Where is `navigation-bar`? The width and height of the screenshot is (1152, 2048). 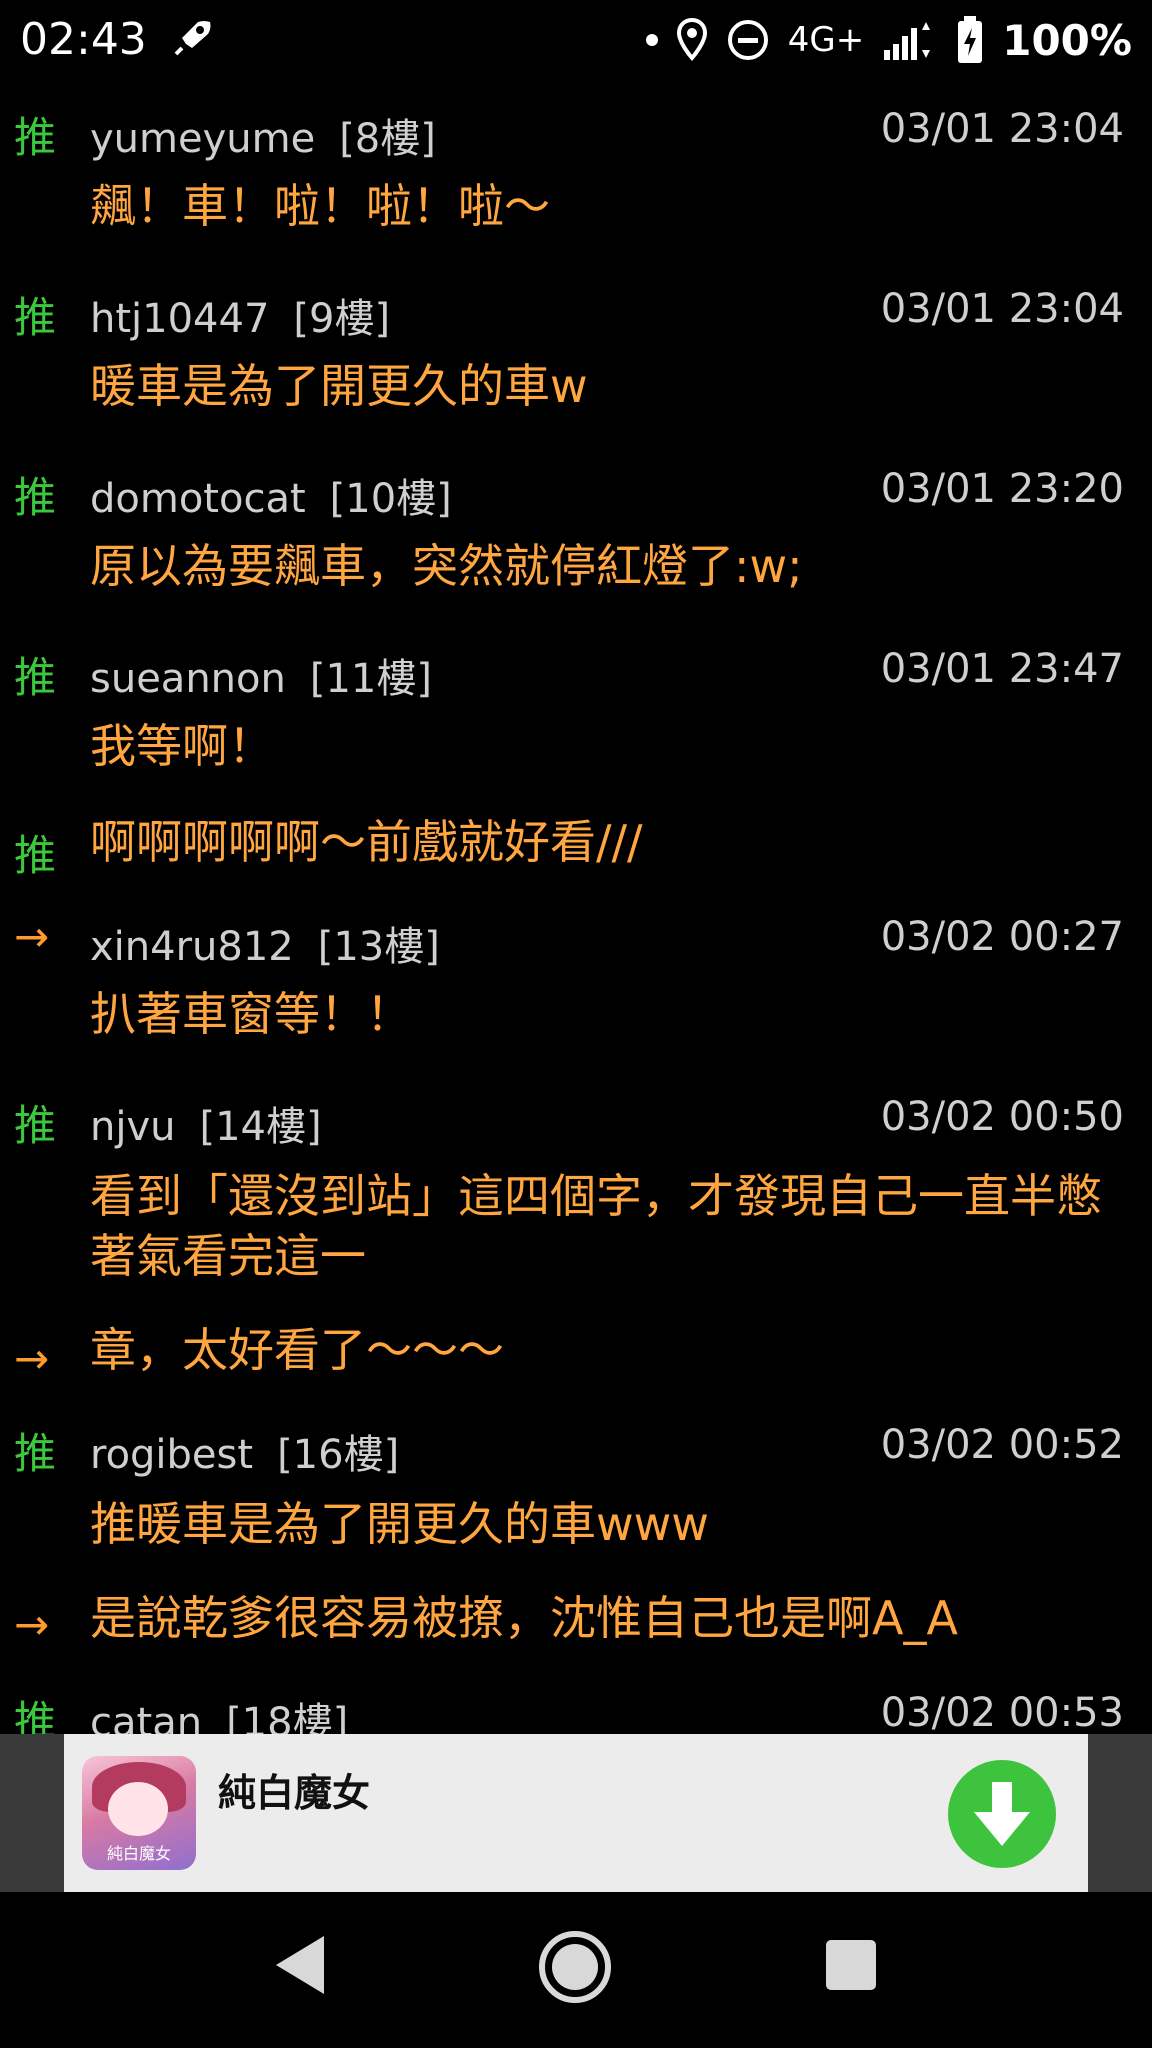 navigation-bar is located at coordinates (576, 1970).